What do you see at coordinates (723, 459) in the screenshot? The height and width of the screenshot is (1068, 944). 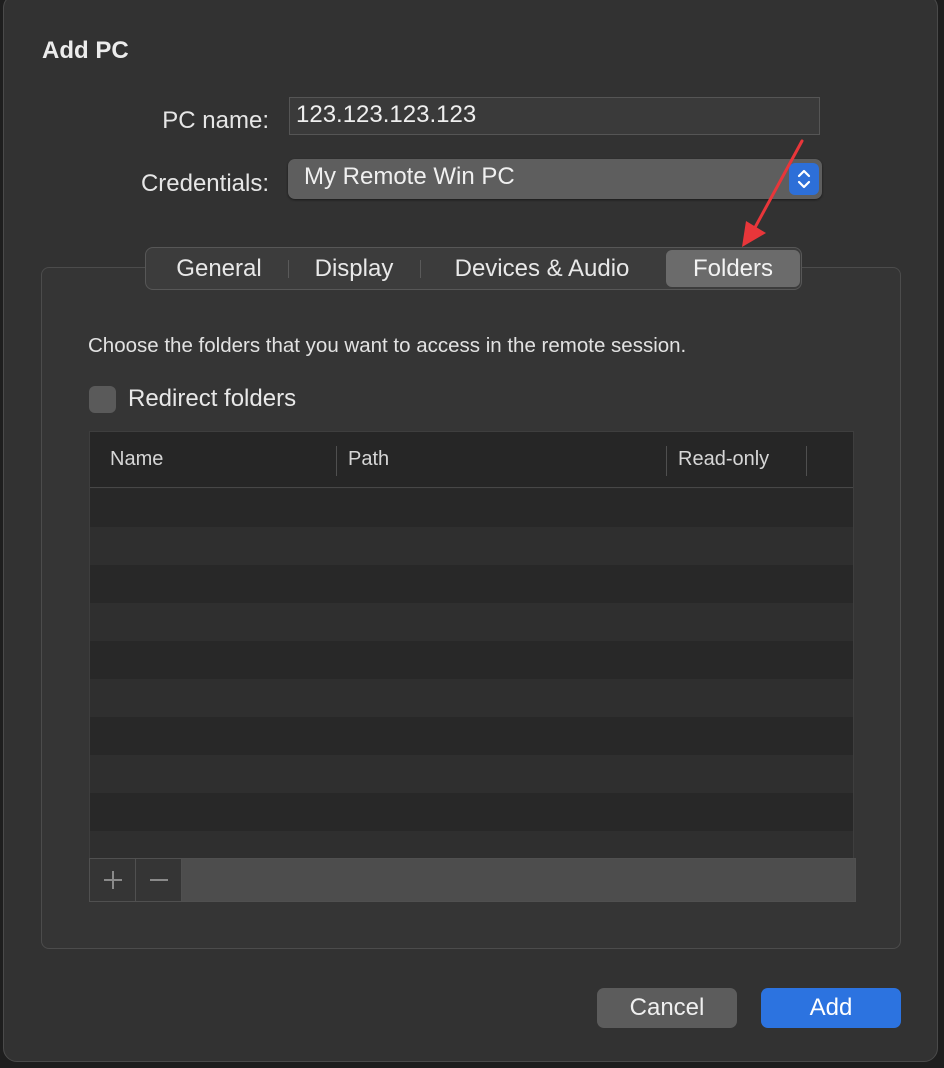 I see `column-header-read-only: Read-only` at bounding box center [723, 459].